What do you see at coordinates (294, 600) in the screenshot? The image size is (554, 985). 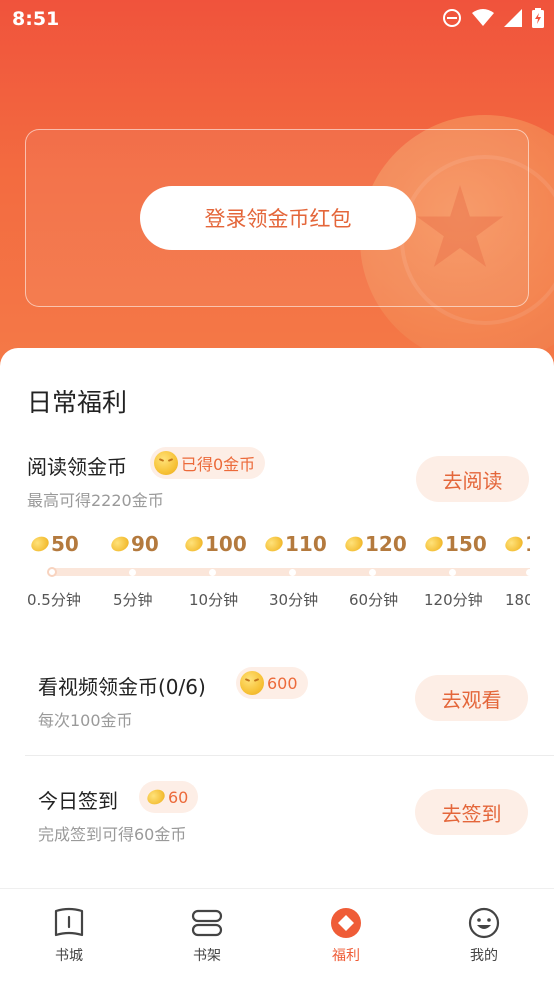 I see `milestone-time: 30分钟` at bounding box center [294, 600].